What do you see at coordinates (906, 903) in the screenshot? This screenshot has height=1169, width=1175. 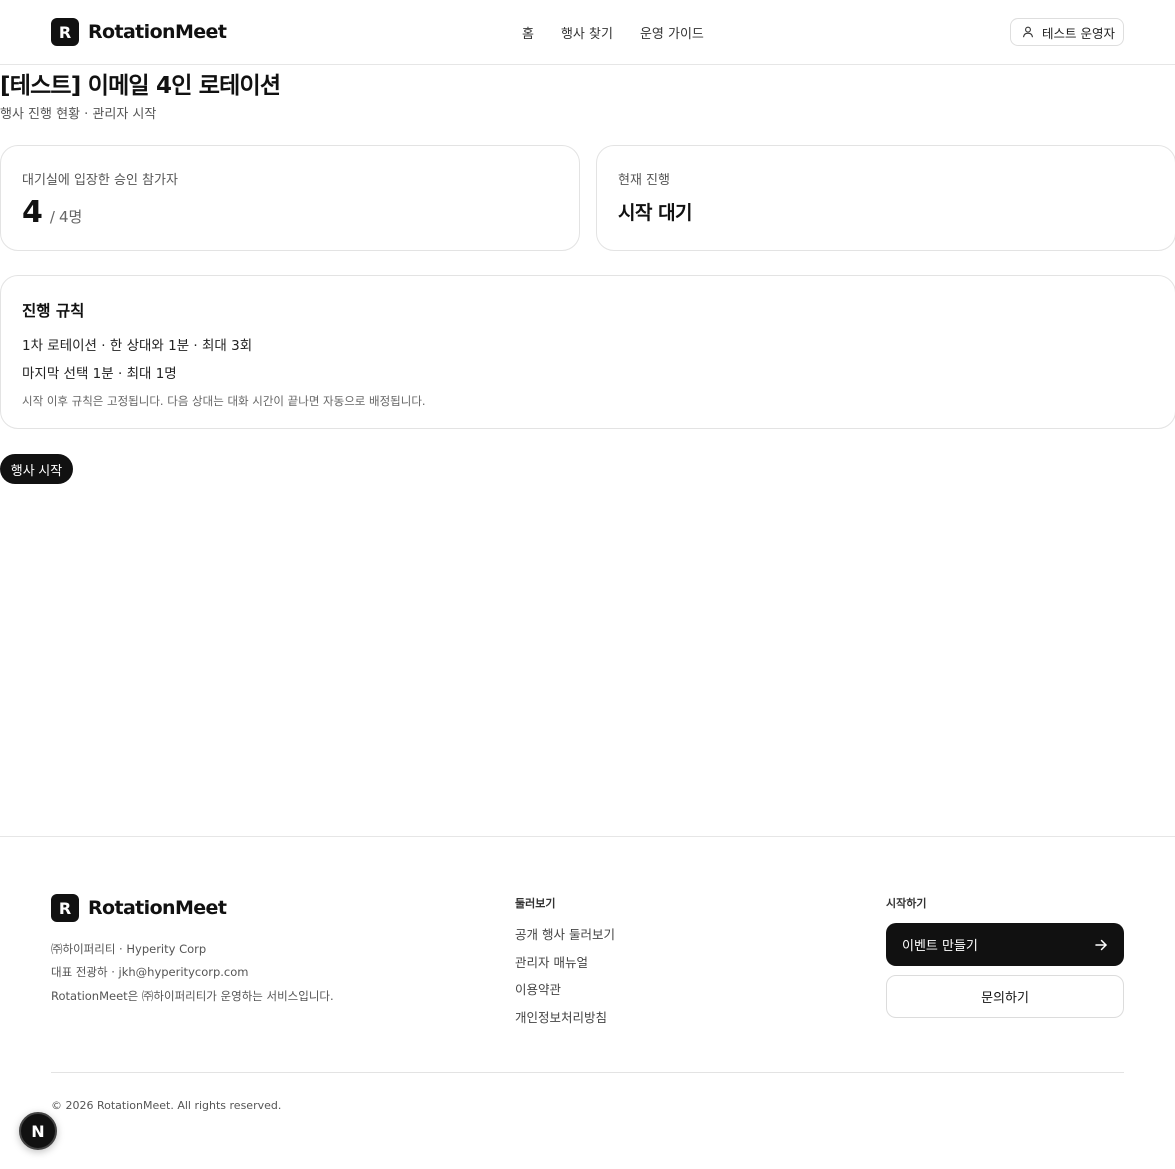 I see `start-heading: 시작하기` at bounding box center [906, 903].